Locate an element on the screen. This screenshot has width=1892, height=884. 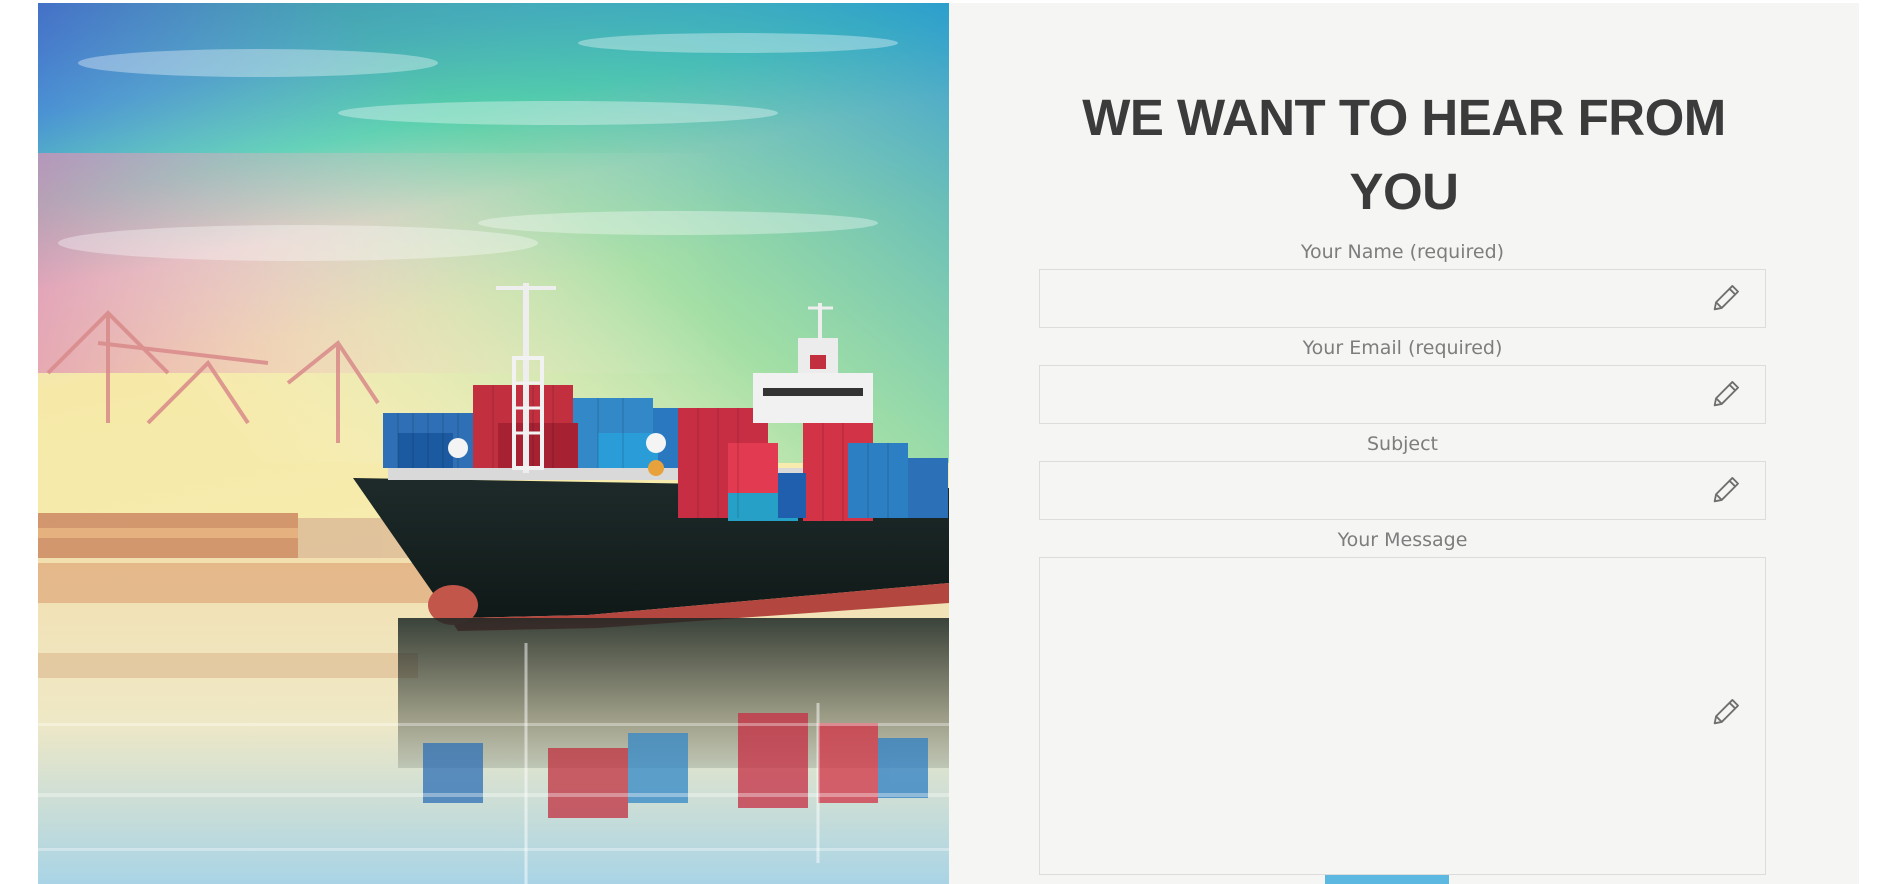
name-field is located at coordinates (1402, 298).